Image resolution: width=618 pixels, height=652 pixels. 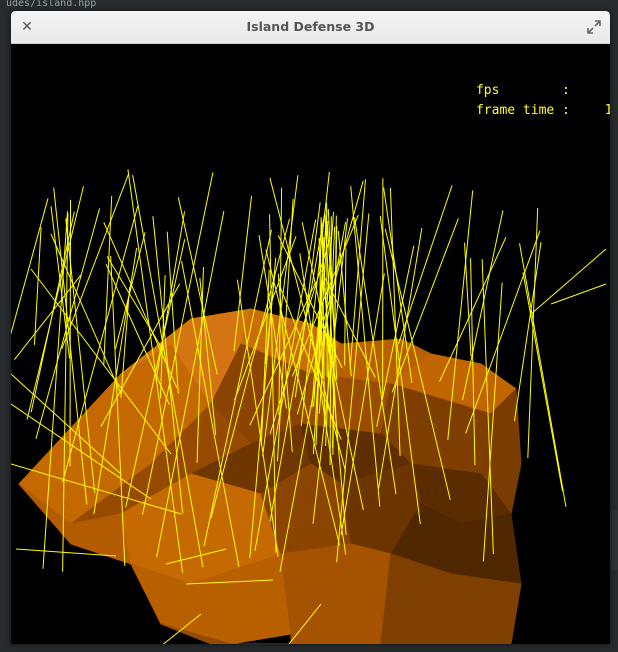 What do you see at coordinates (519, 79) in the screenshot?
I see `hud-fps: fps:59` at bounding box center [519, 79].